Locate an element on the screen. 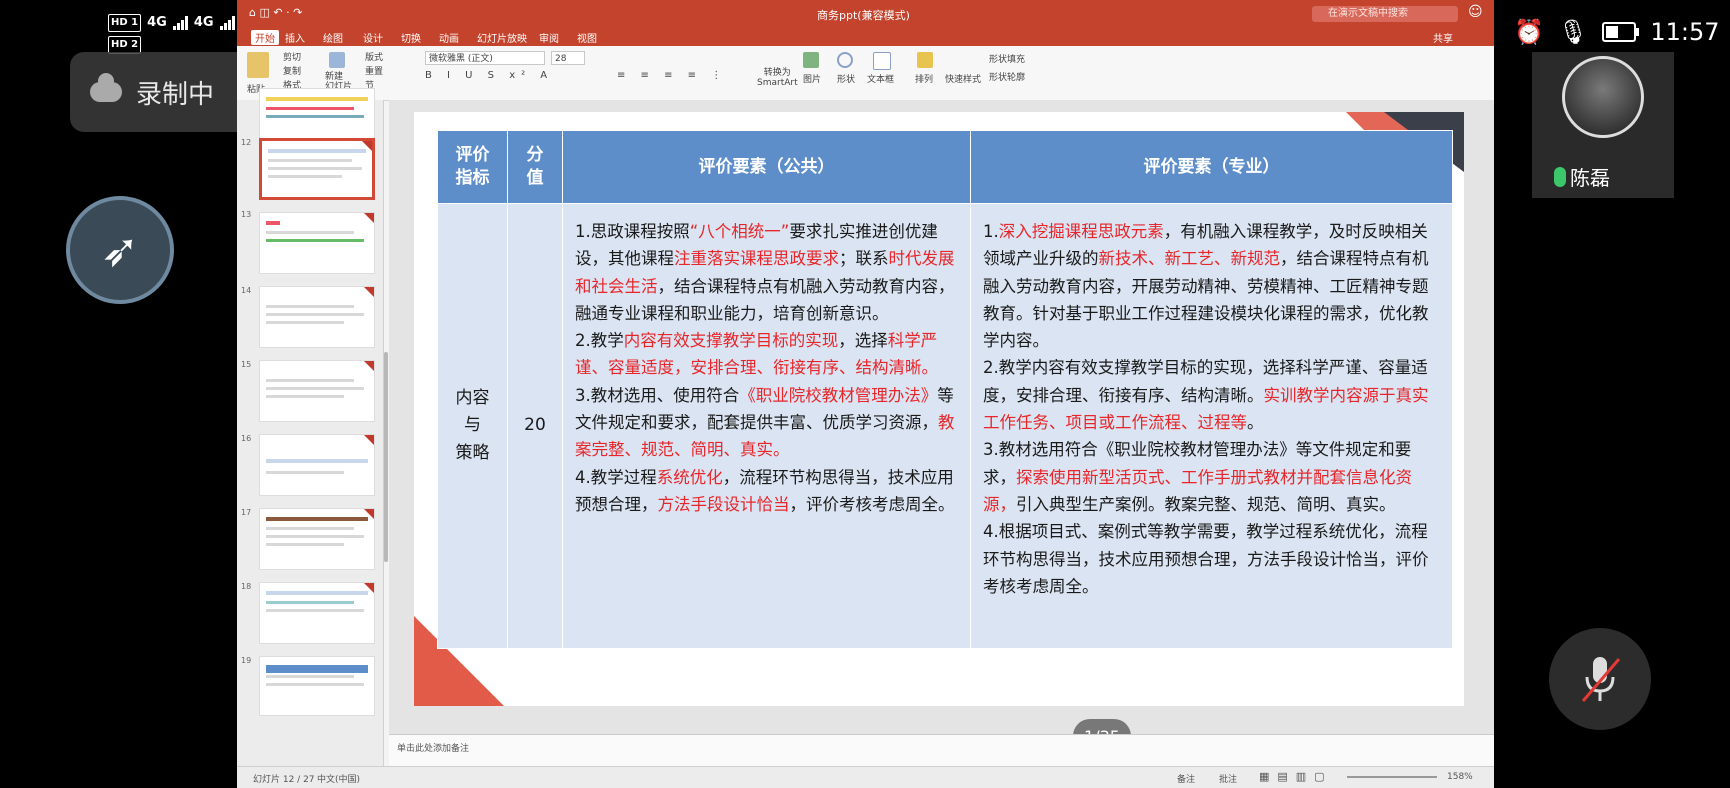 The width and height of the screenshot is (1730, 788). notes-pane: 单击此处添加备注 is located at coordinates (941, 750).